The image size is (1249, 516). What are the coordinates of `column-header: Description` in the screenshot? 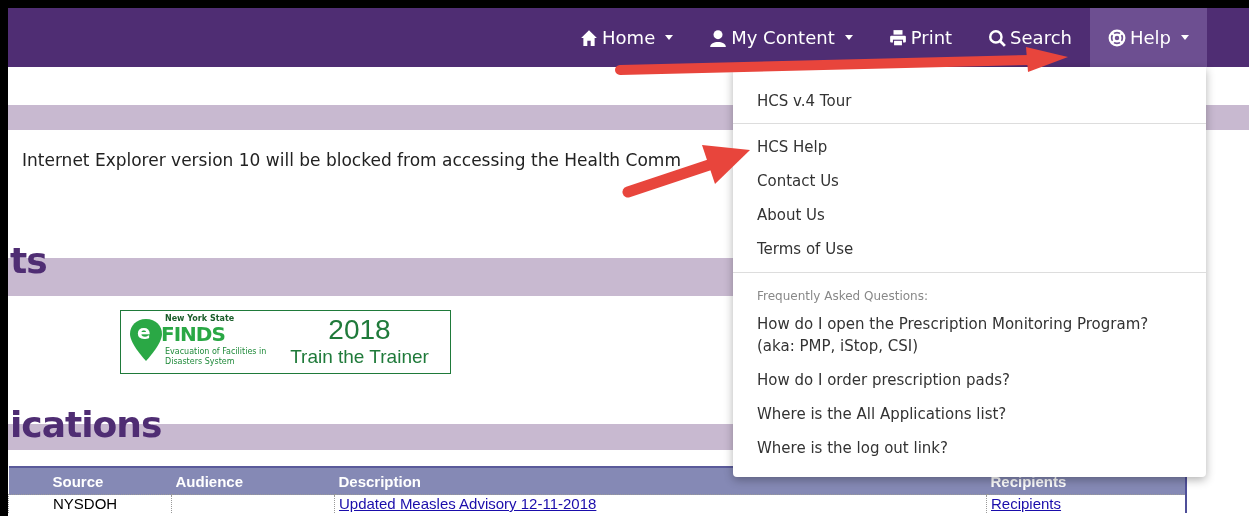 It's located at (379, 481).